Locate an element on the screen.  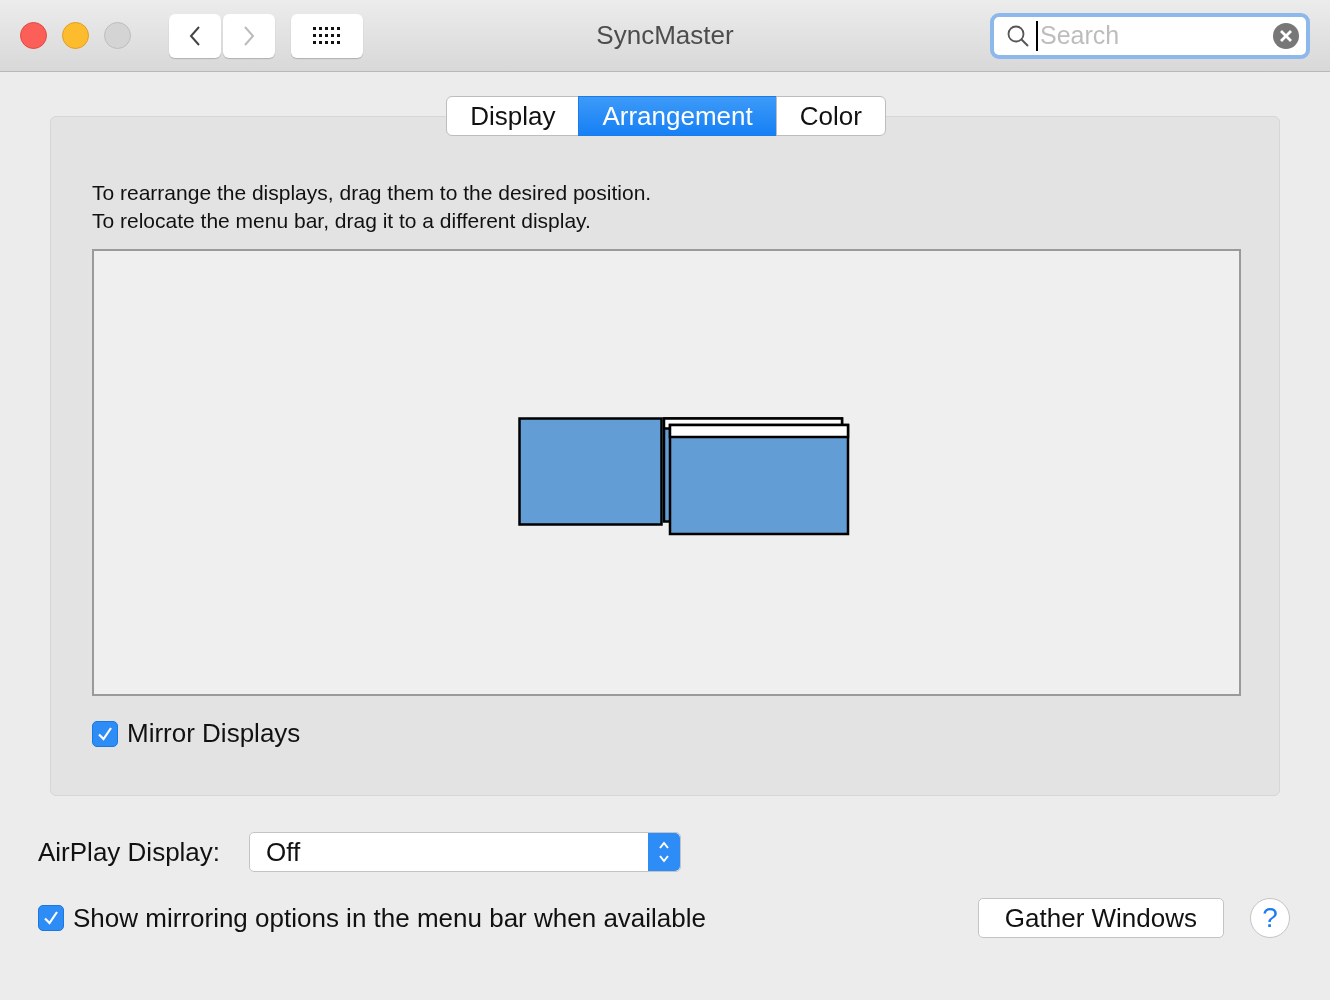
window-title: SyncMaster is located at coordinates (665, 35).